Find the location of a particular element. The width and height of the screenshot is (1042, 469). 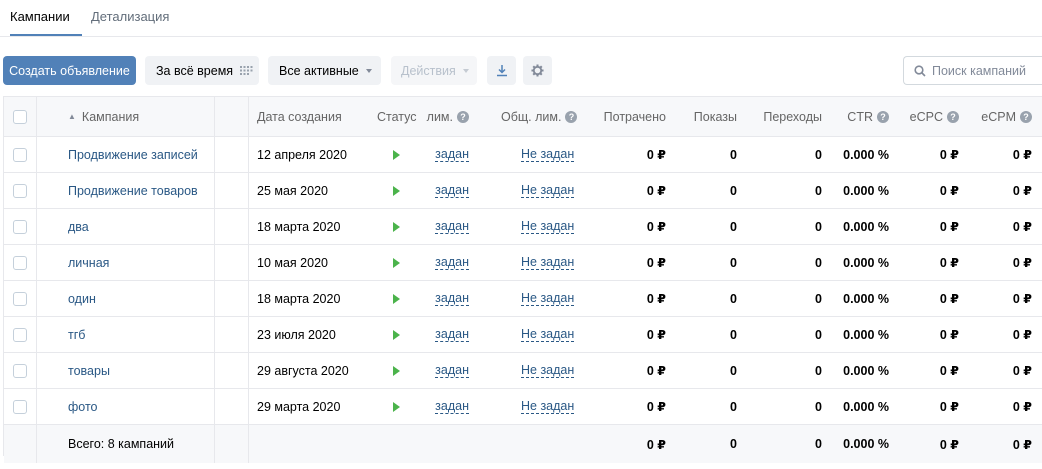

column-header-ecpm: eCPM? is located at coordinates (995, 116).